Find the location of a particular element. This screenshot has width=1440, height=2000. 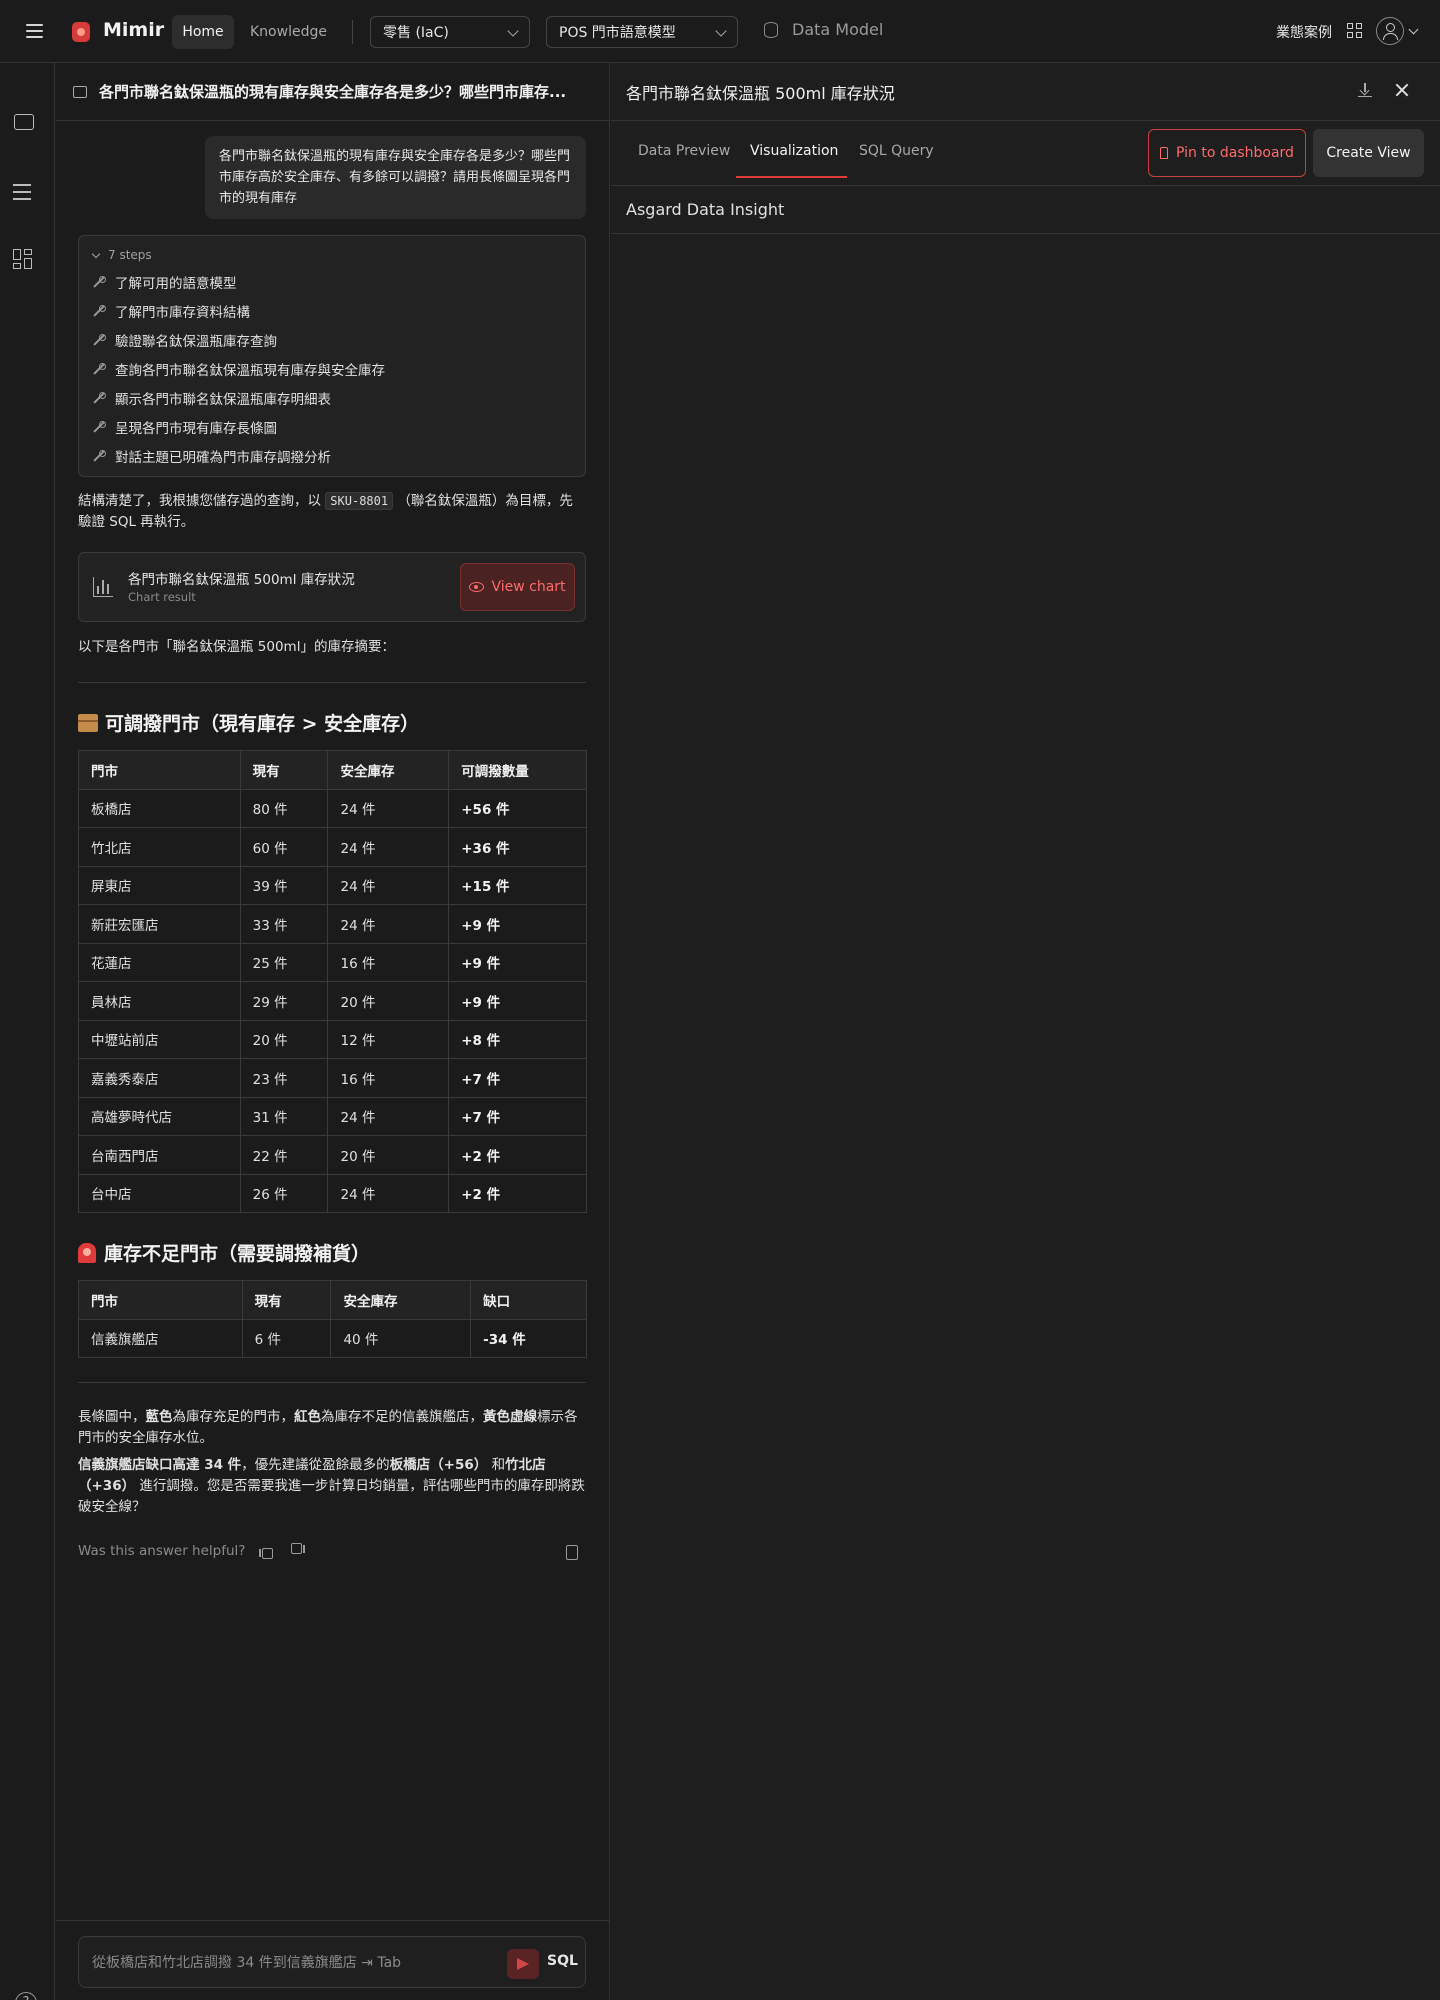

table-cell: 60 件 is located at coordinates (284, 847).